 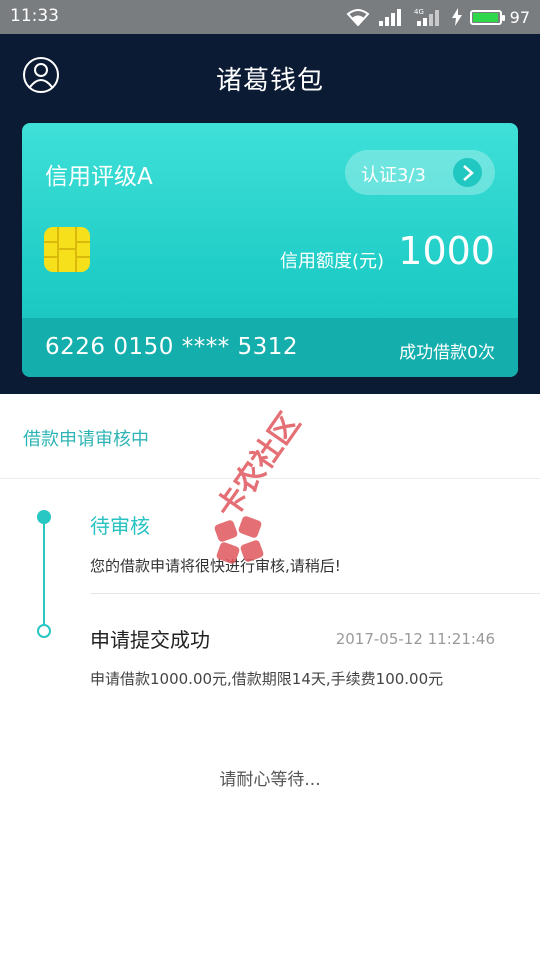 I want to click on svg-text: 4G, so click(x=419, y=12).